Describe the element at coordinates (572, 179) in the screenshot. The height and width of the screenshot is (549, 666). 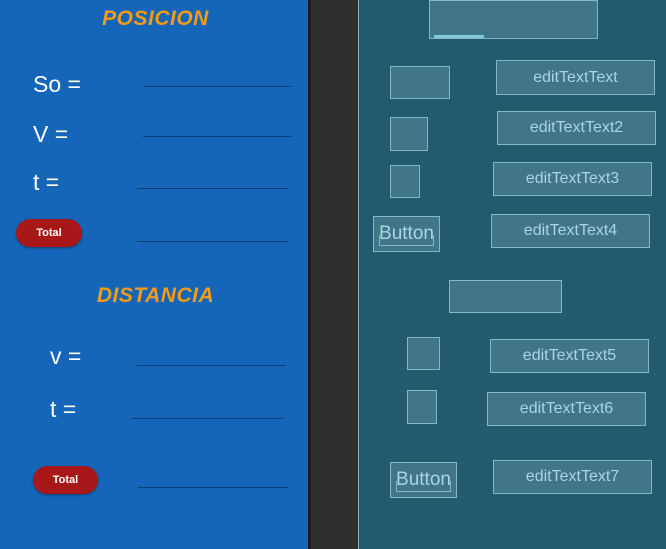
I see `blueprint-edittext-3: editTextText3` at that location.